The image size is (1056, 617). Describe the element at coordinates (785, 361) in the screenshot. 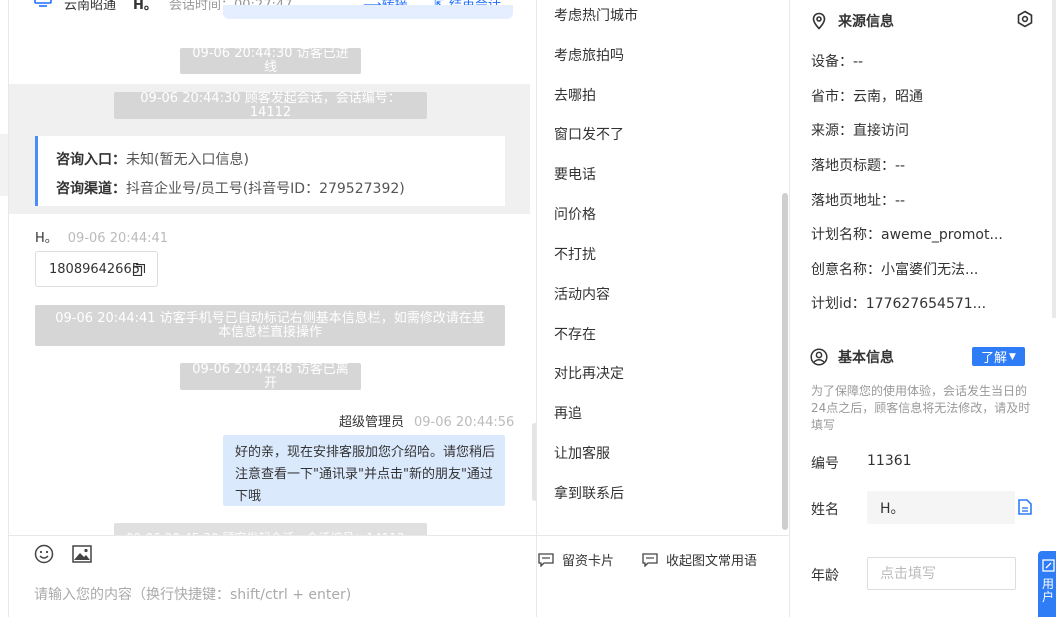

I see `quick-reply-scrollbar` at that location.